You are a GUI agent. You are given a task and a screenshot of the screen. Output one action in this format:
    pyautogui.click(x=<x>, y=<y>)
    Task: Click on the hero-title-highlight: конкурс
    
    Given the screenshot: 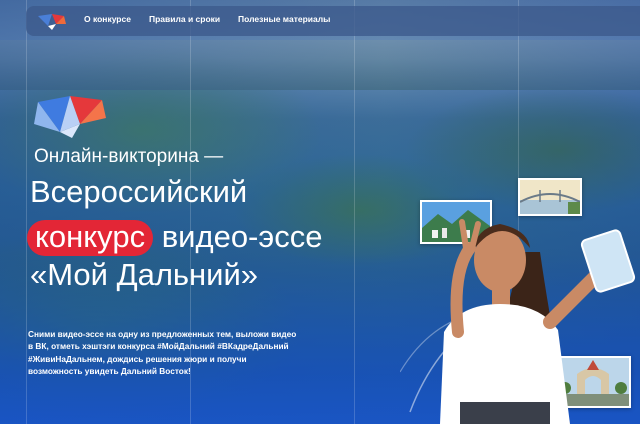 What is the action you would take?
    pyautogui.click(x=90, y=238)
    